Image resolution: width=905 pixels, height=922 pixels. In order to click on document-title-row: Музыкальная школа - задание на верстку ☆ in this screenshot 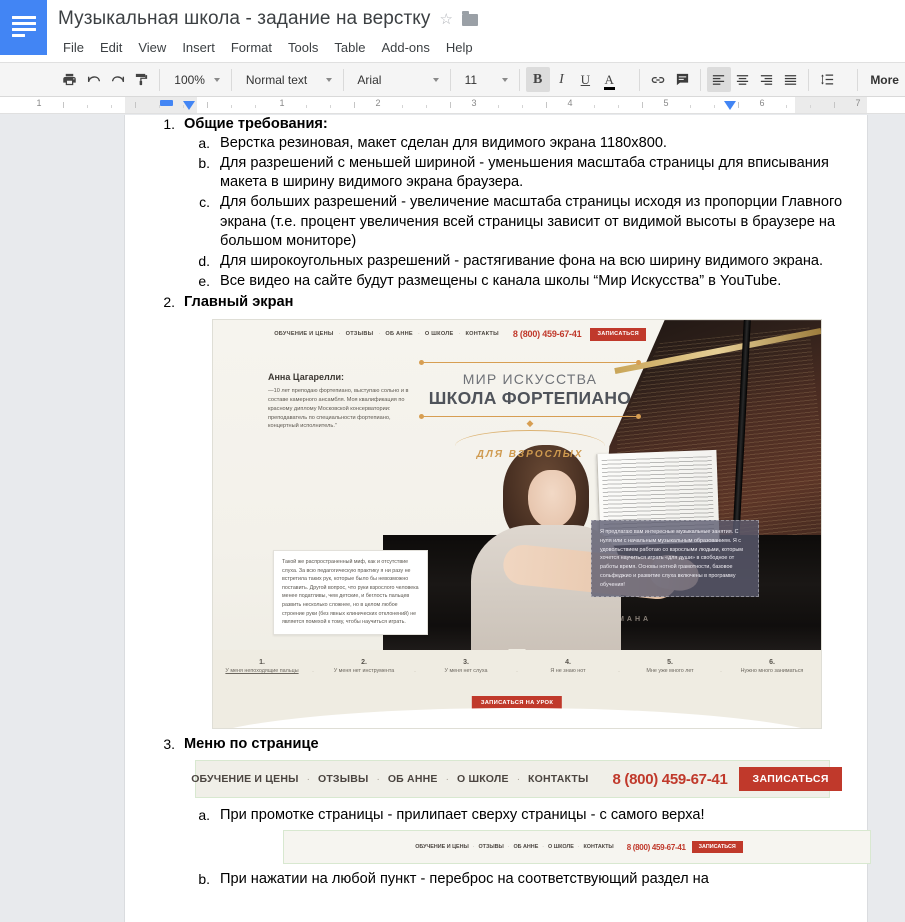, I will do `click(269, 19)`.